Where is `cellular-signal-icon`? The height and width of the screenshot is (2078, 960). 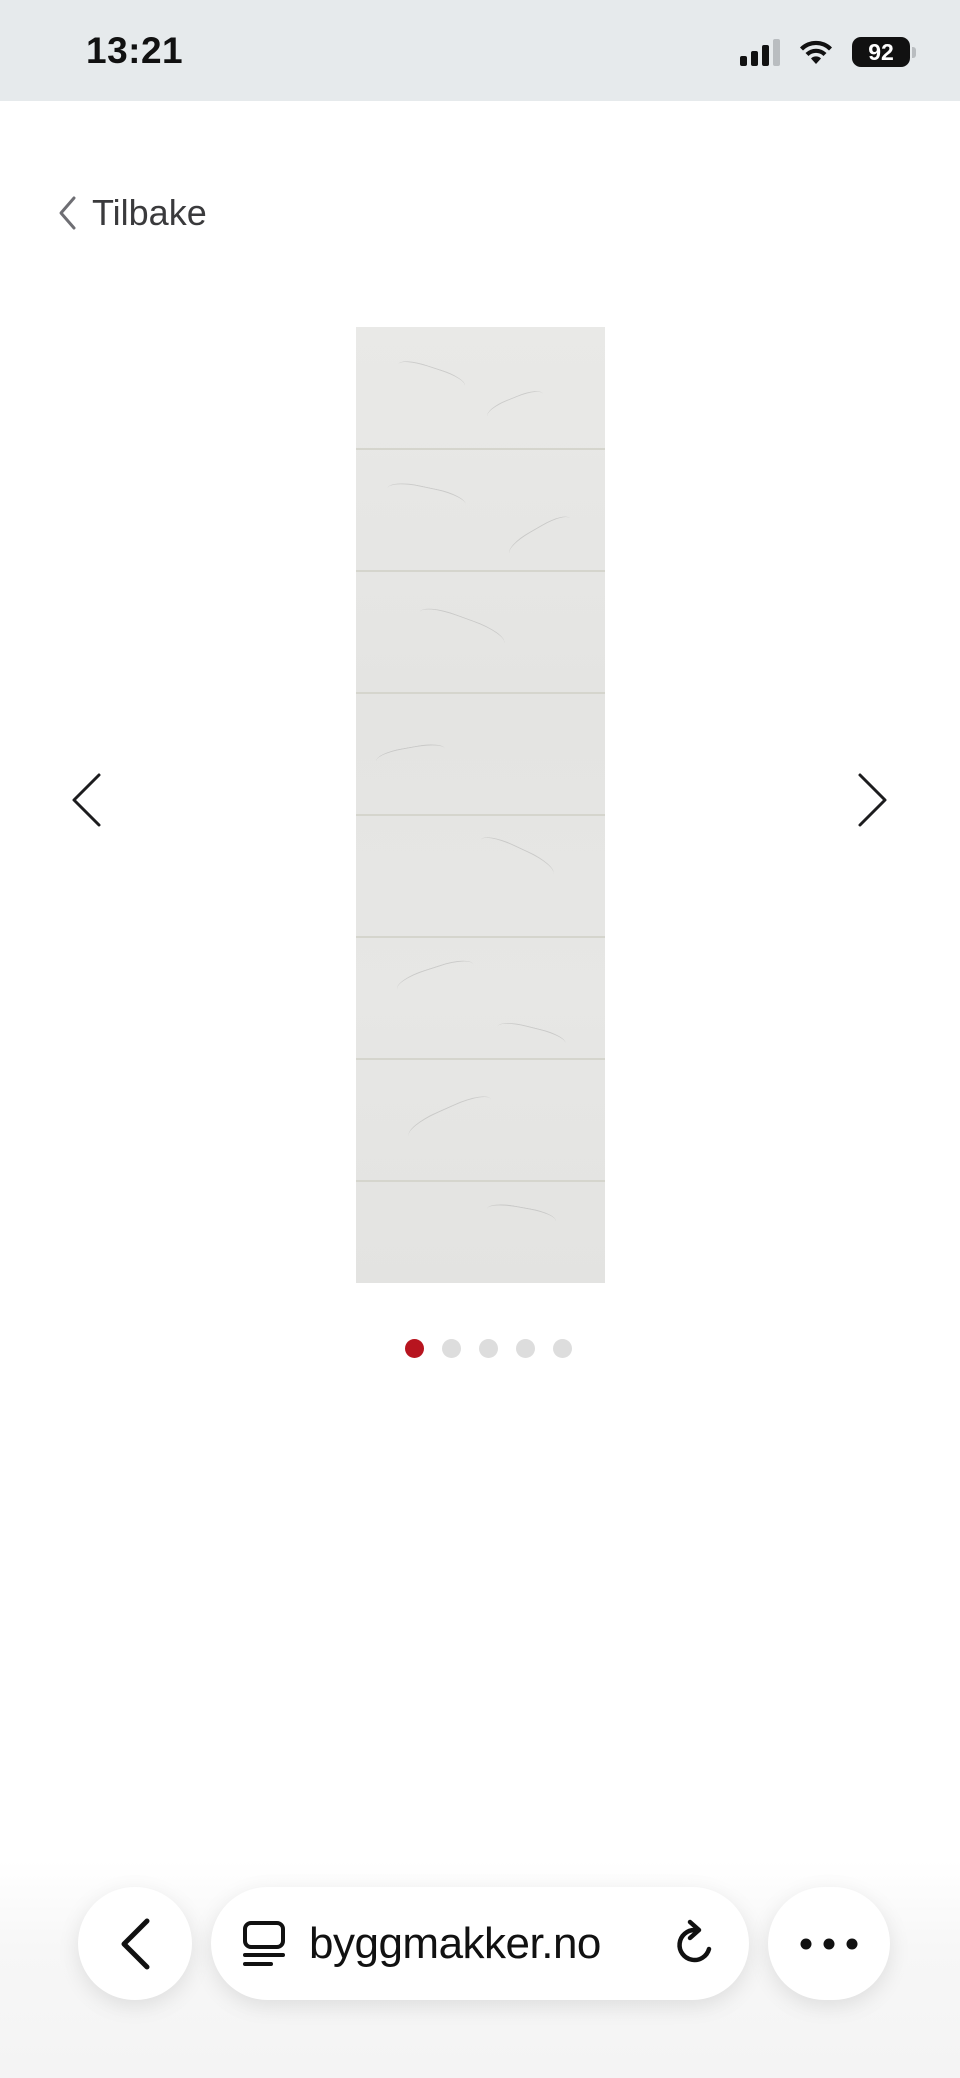 cellular-signal-icon is located at coordinates (760, 52).